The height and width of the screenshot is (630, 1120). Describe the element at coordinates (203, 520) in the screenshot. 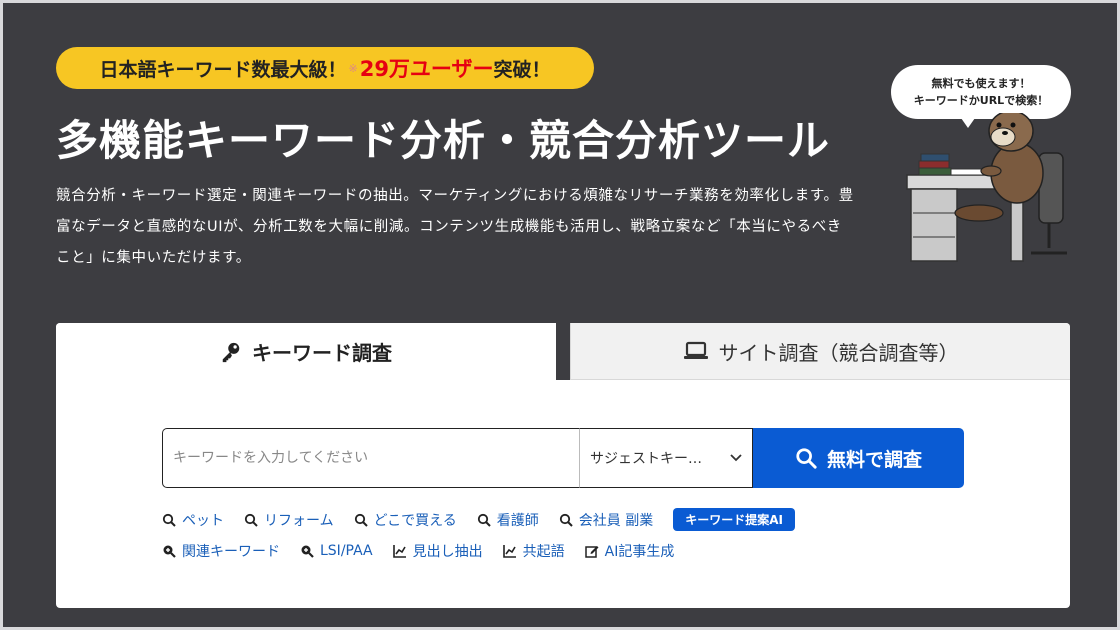

I see `link-label: ペット` at that location.